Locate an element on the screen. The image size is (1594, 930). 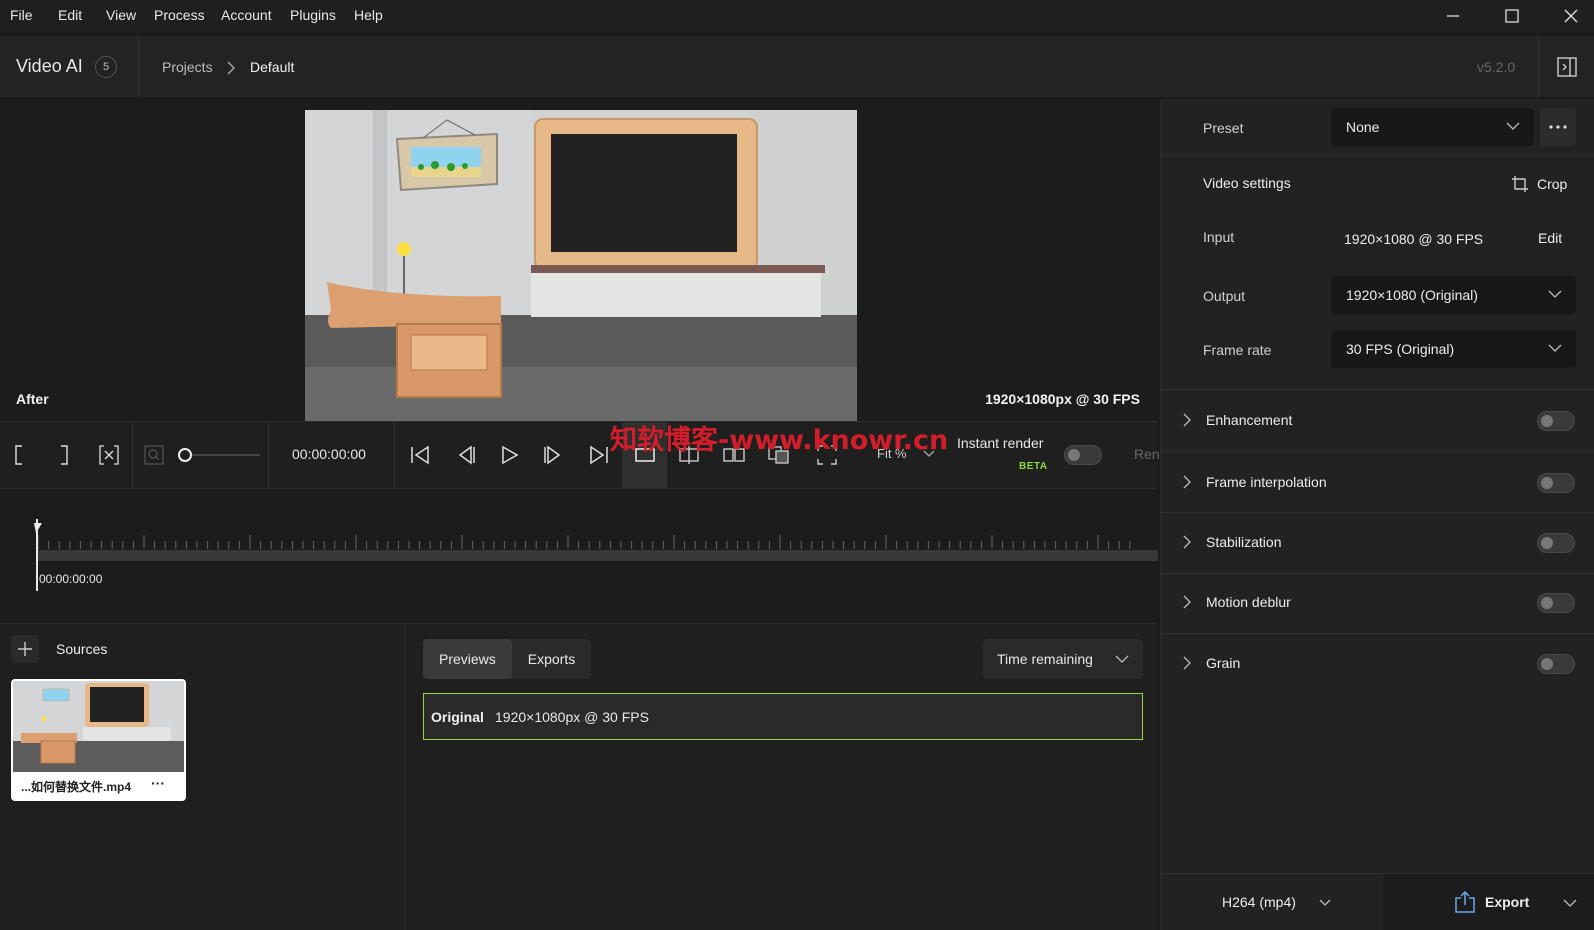
set-in-point-button is located at coordinates (19, 455).